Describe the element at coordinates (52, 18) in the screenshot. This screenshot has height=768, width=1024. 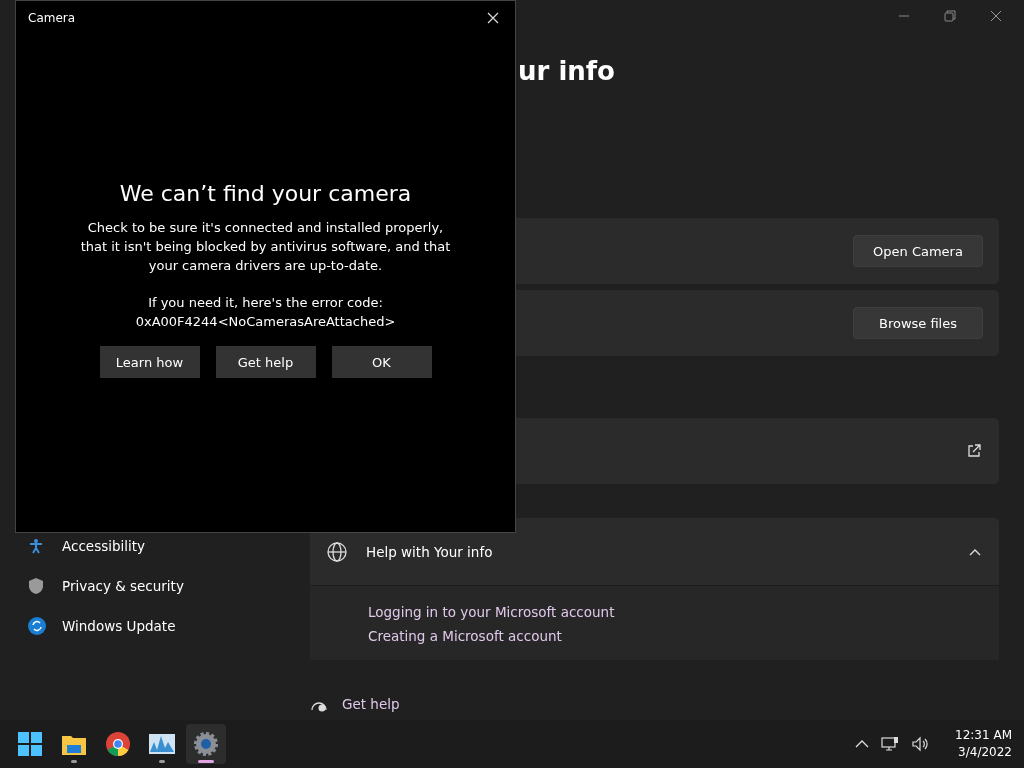
I see `dialog-title: Camera` at that location.